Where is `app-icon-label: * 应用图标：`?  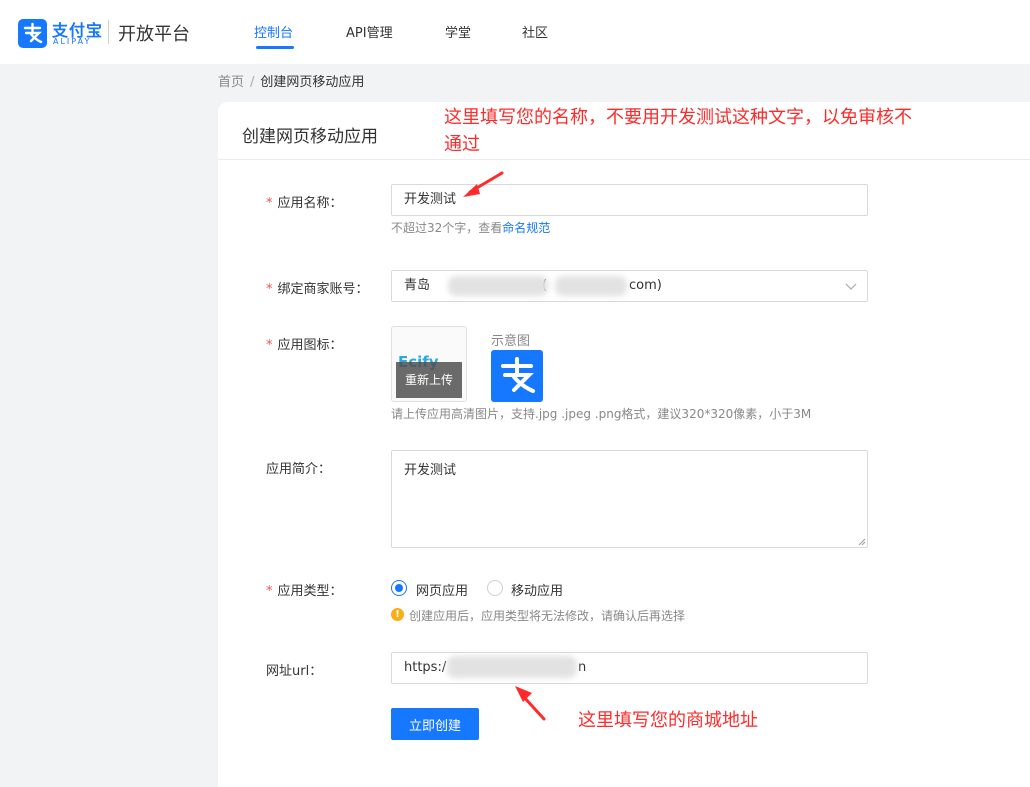 app-icon-label: * 应用图标： is located at coordinates (304, 345).